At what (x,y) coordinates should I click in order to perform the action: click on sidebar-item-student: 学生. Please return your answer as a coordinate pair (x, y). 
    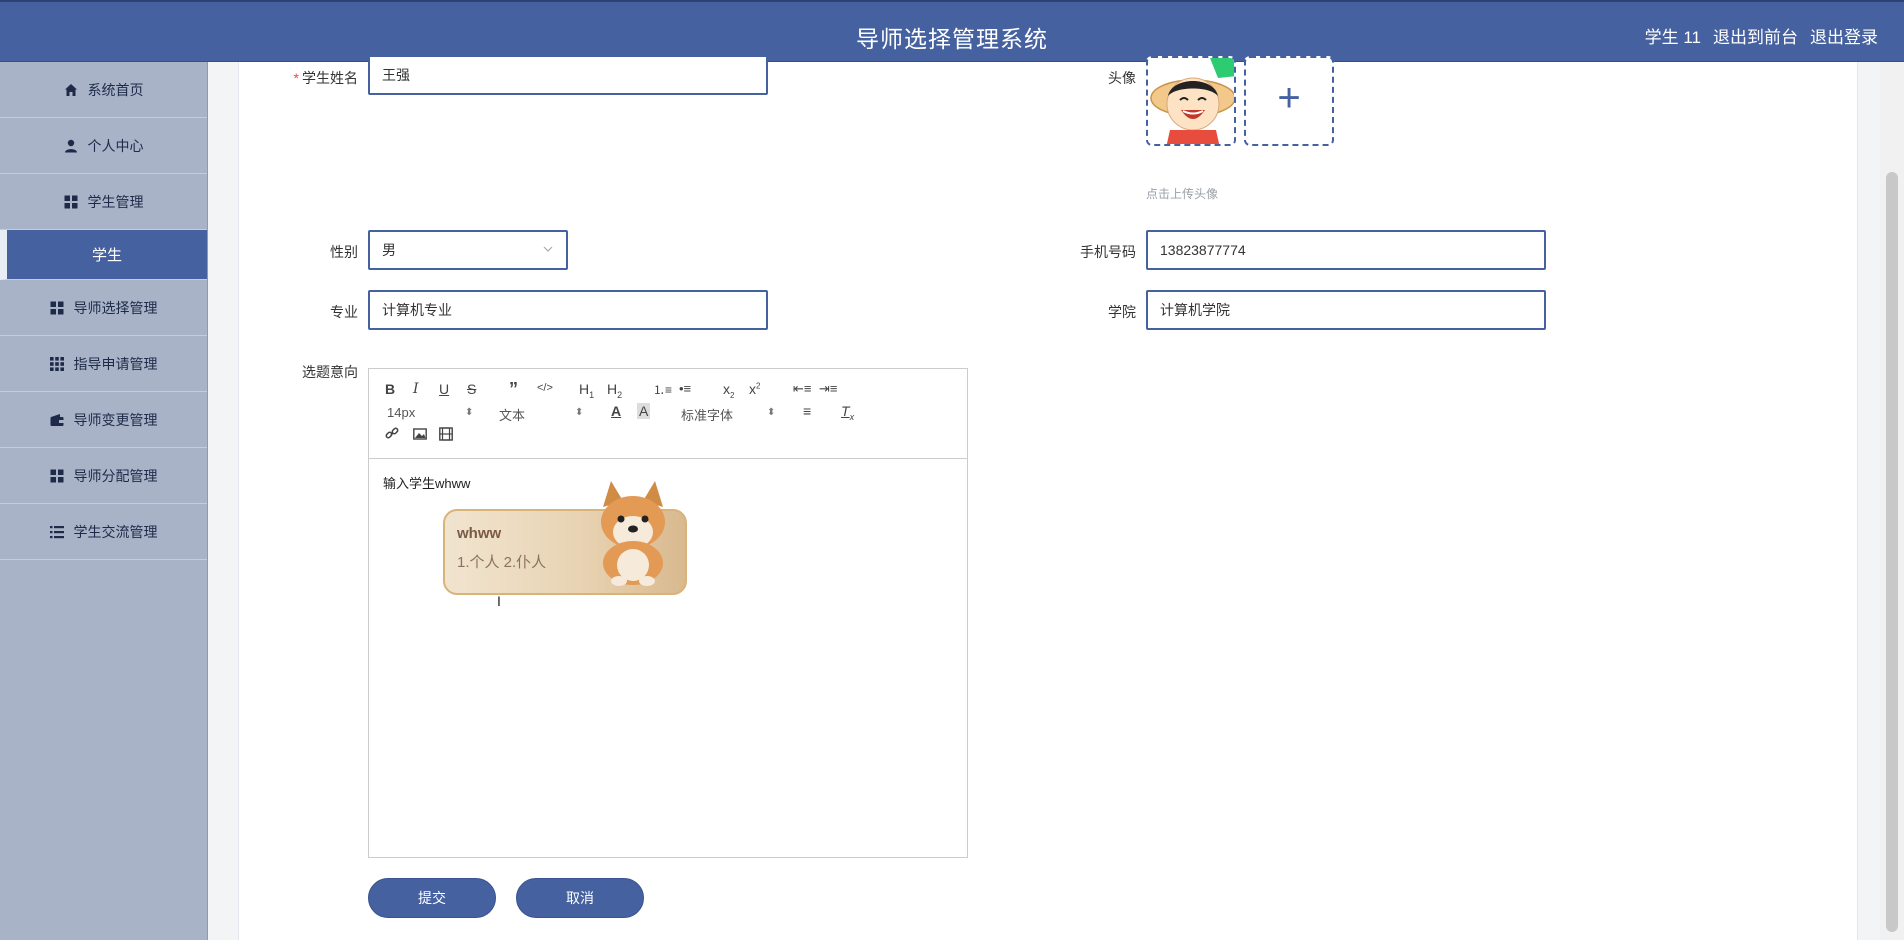
    Looking at the image, I should click on (103, 255).